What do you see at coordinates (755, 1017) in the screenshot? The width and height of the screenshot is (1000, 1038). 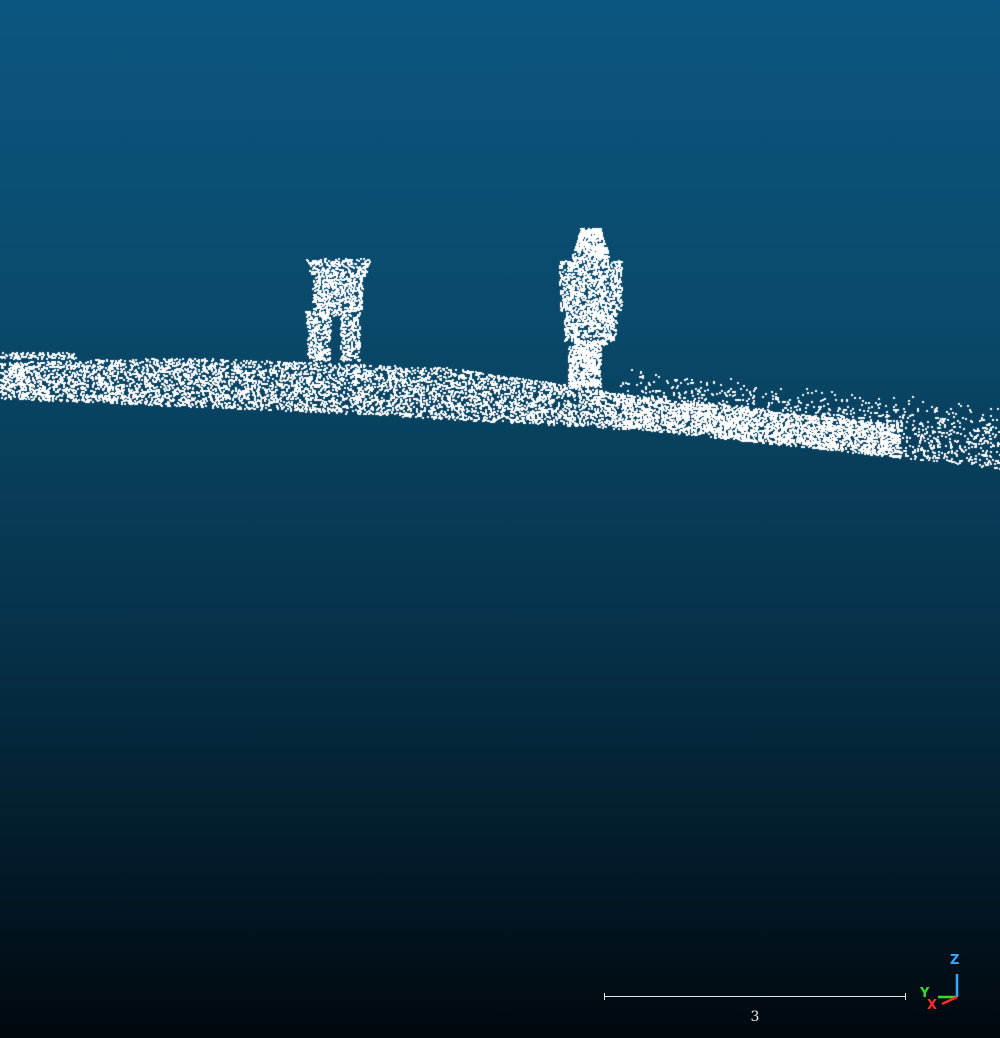 I see `scale-bar-label: 3` at bounding box center [755, 1017].